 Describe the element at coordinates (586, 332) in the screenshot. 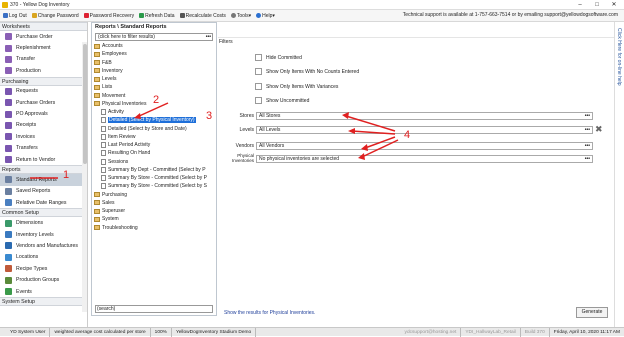

I see `status-date: Friday, April 10, 2020 11:17 AM` at that location.